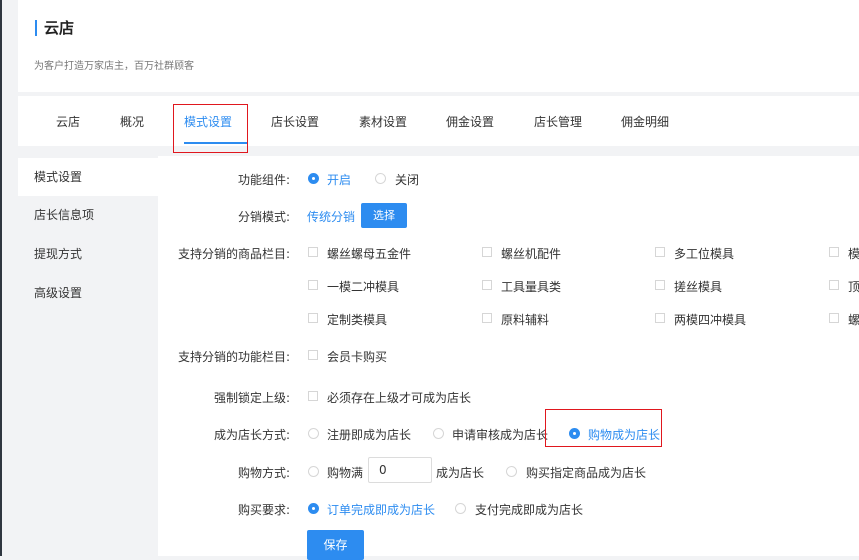  What do you see at coordinates (704, 253) in the screenshot?
I see `category-label: 多工位模具` at bounding box center [704, 253].